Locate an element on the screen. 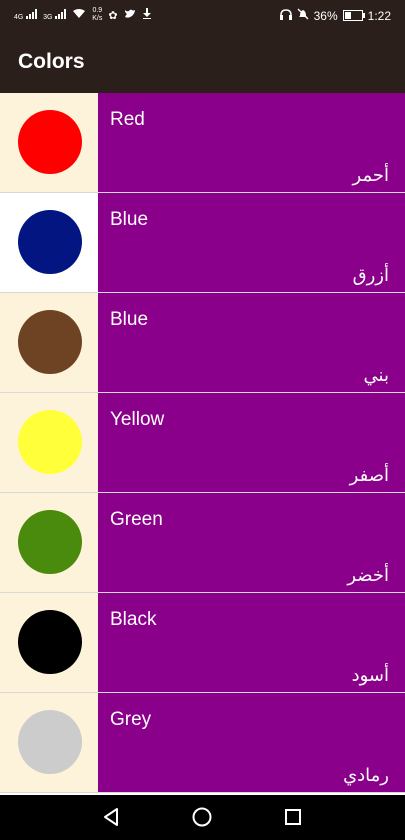 This screenshot has width=405, height=840. network-speed: 0.9 K/s is located at coordinates (97, 14).